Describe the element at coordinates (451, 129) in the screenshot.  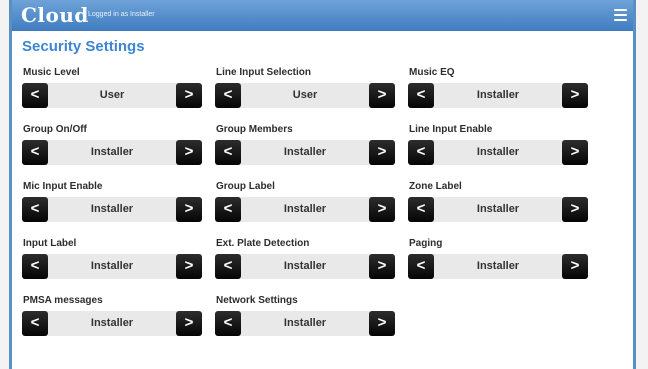
I see `setting-label: Line Input Enable` at that location.